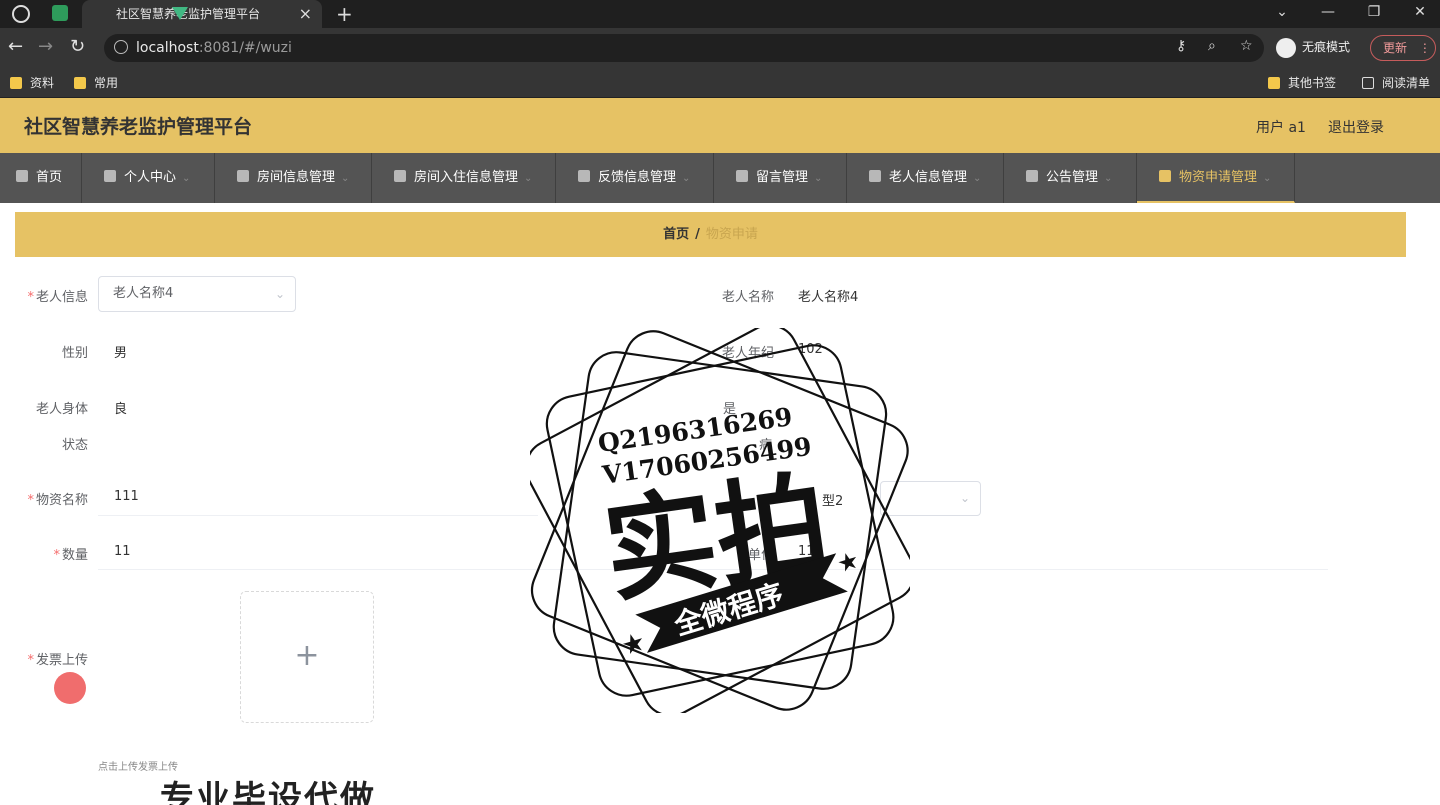 The width and height of the screenshot is (1440, 805). What do you see at coordinates (126, 496) in the screenshot?
I see `material-name-input: 111` at bounding box center [126, 496].